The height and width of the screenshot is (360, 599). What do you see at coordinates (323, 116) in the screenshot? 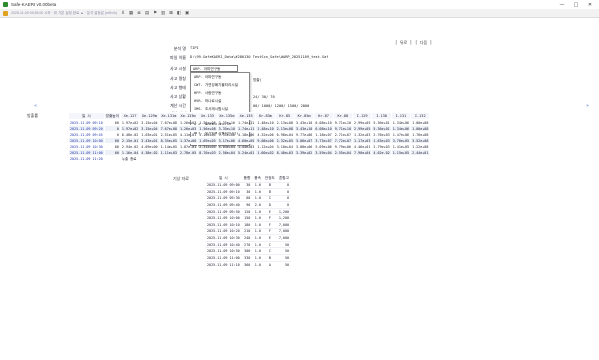
I see `column-header: Kr-87` at bounding box center [323, 116].